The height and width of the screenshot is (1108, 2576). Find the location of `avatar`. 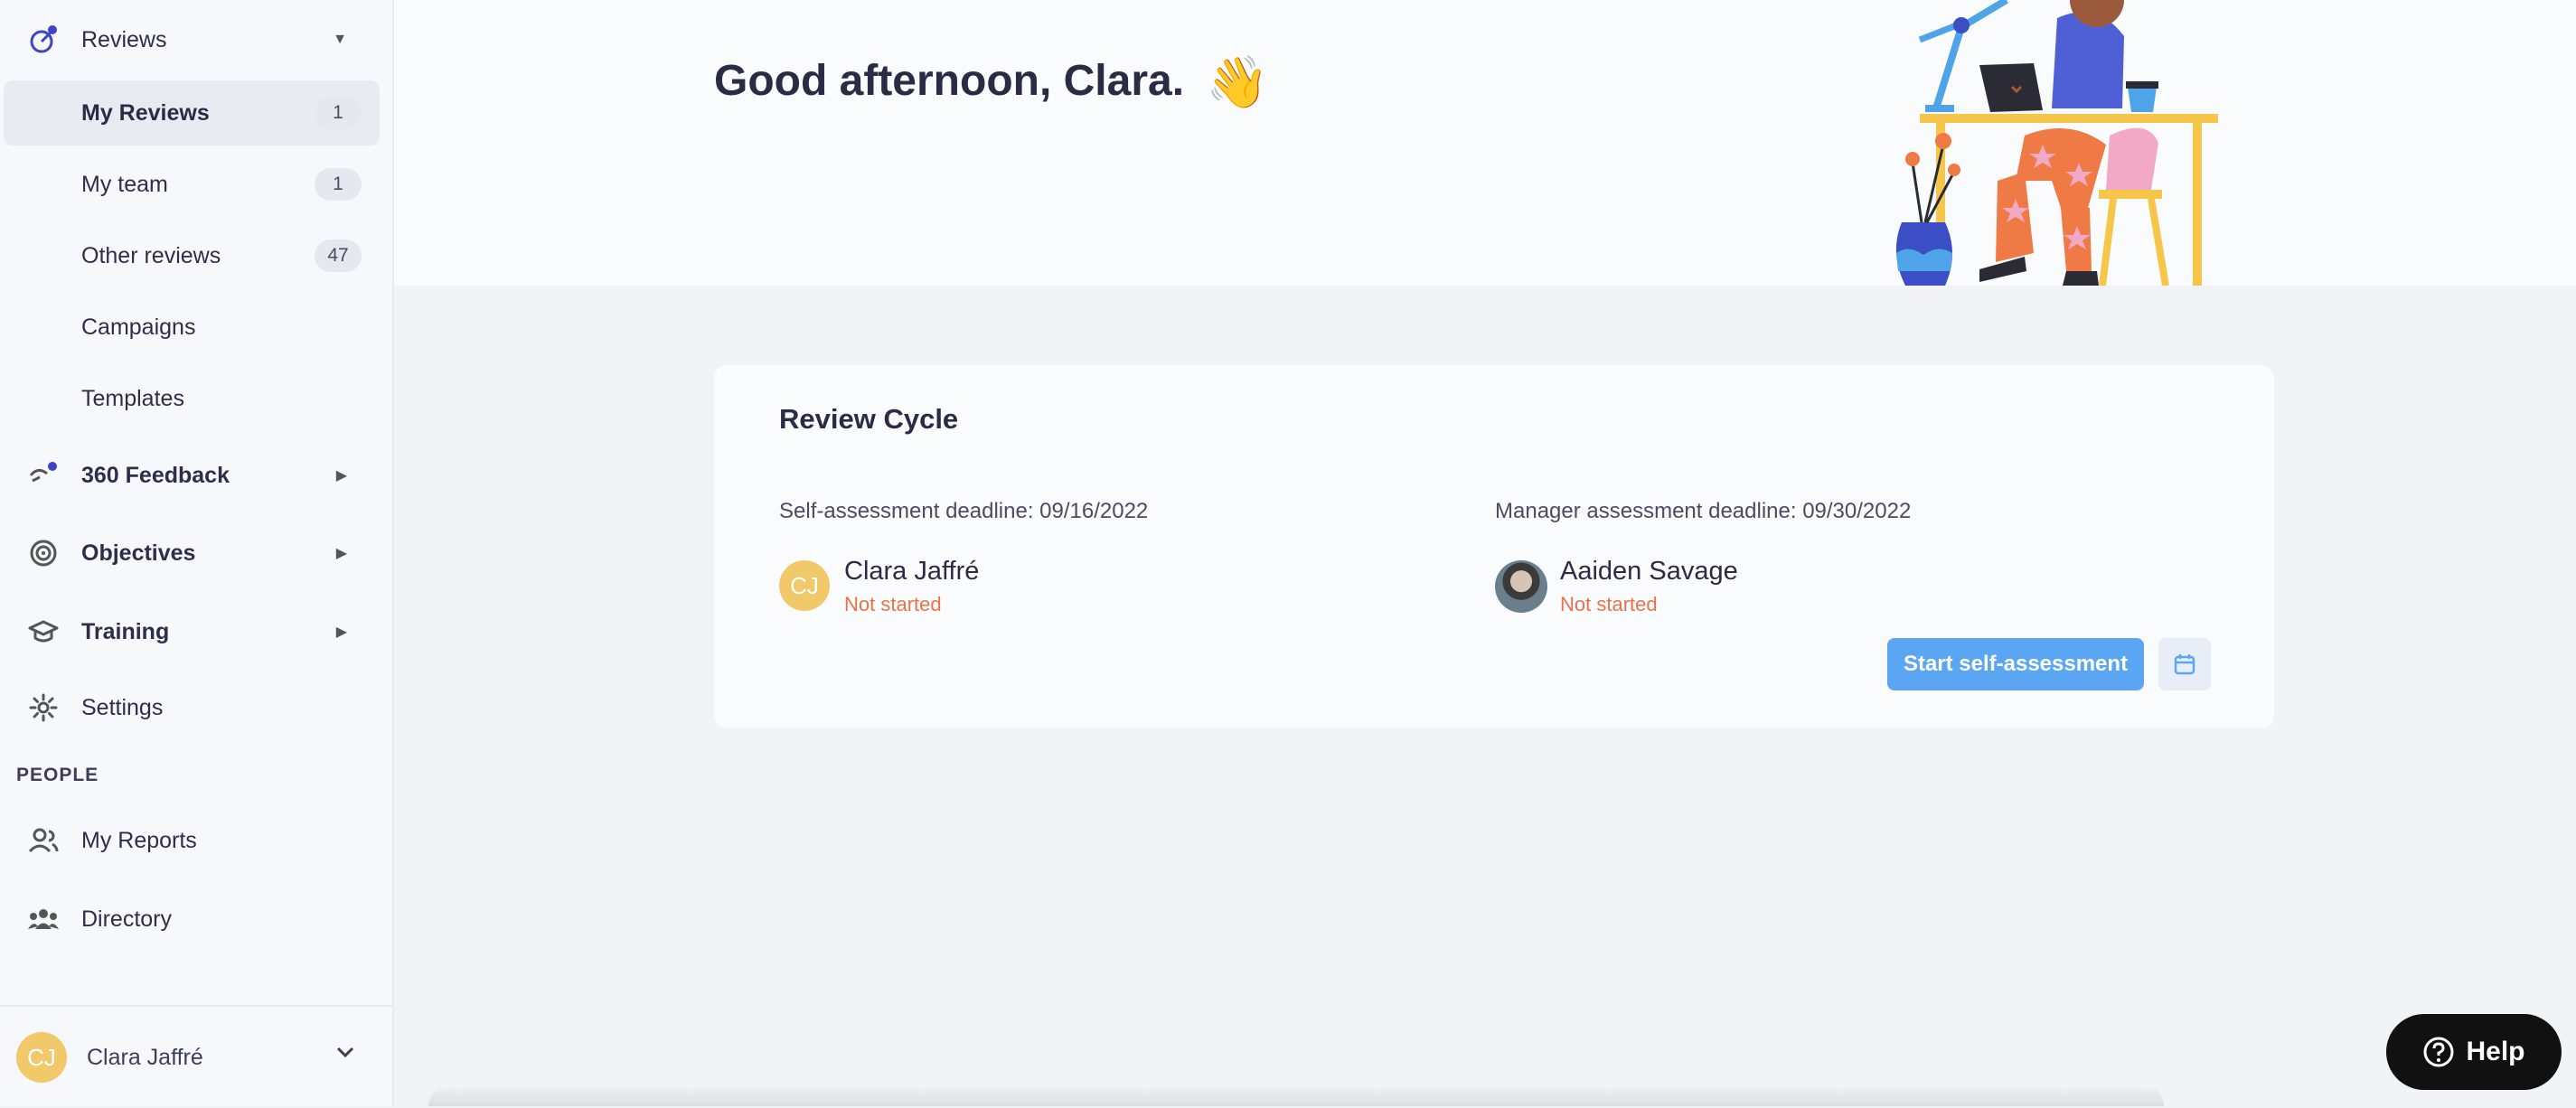

avatar is located at coordinates (1521, 586).